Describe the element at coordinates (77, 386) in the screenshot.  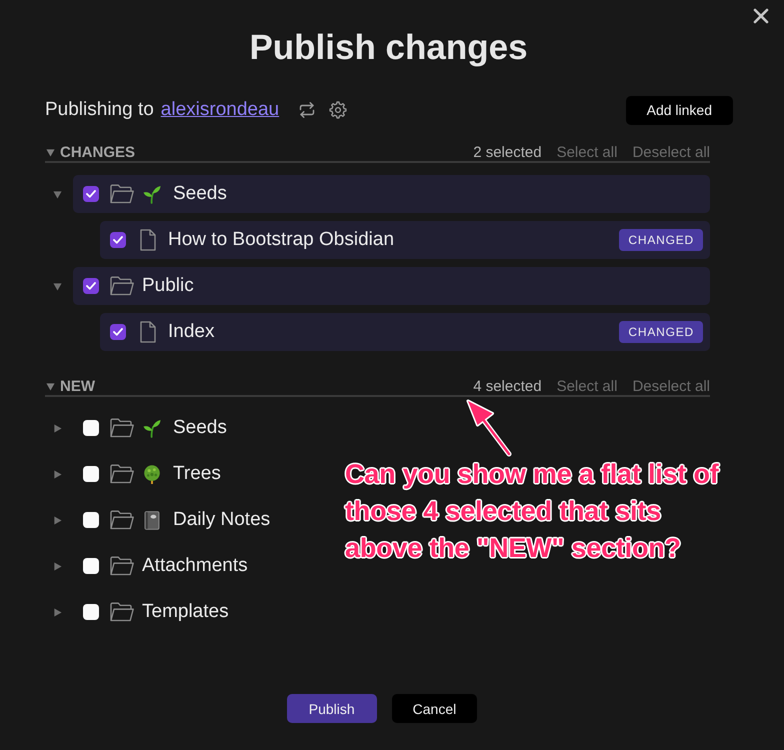
I see `section-title: NEW` at that location.